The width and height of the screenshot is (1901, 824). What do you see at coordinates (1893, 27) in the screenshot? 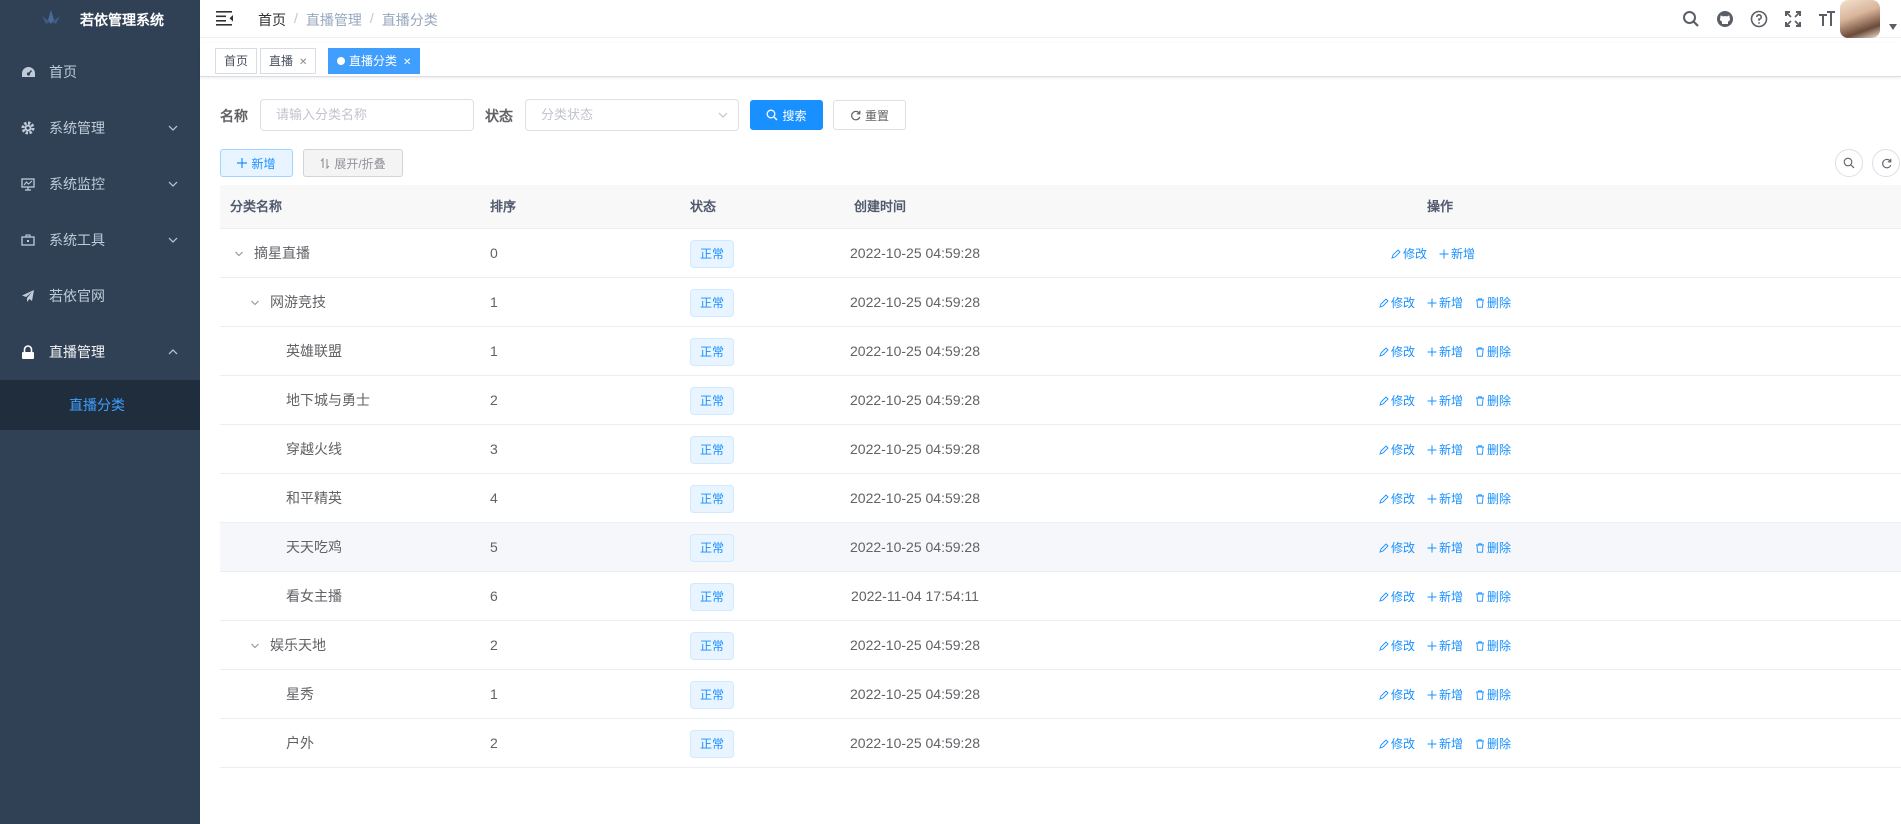
I see `caret-down-icon` at bounding box center [1893, 27].